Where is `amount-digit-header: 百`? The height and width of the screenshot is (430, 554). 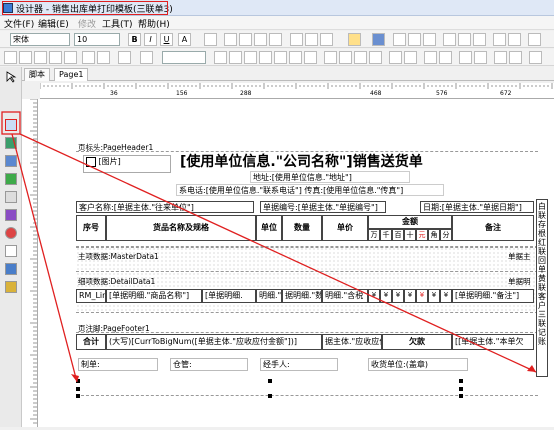 amount-digit-header: 百 is located at coordinates (398, 235).